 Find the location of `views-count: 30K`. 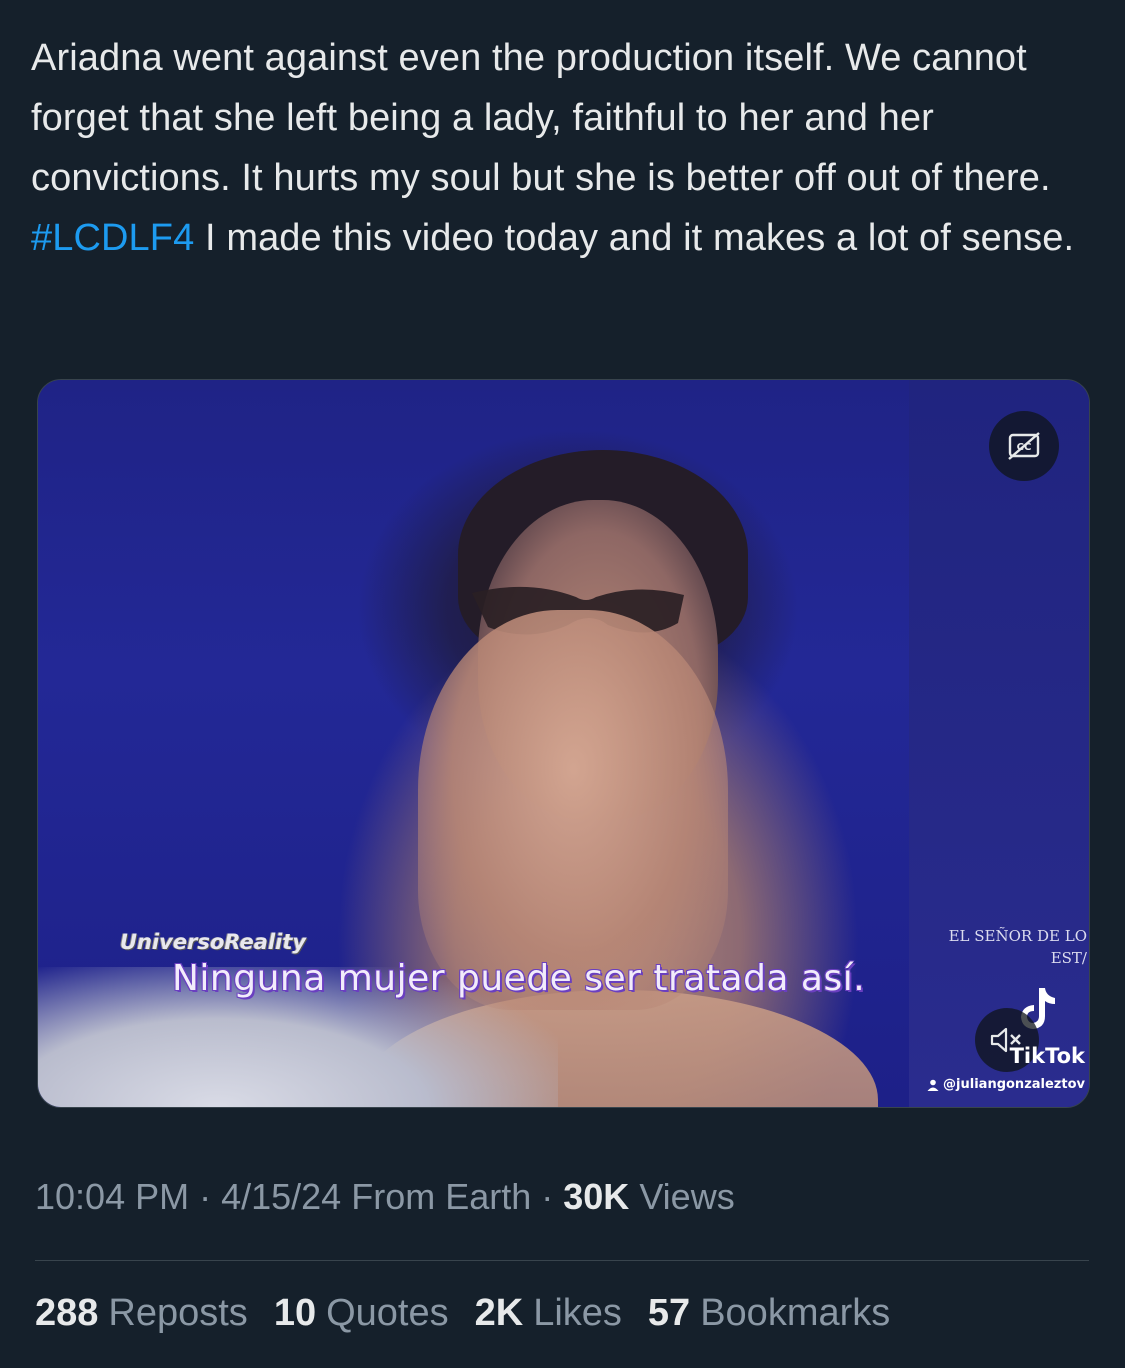

views-count: 30K is located at coordinates (596, 1196).